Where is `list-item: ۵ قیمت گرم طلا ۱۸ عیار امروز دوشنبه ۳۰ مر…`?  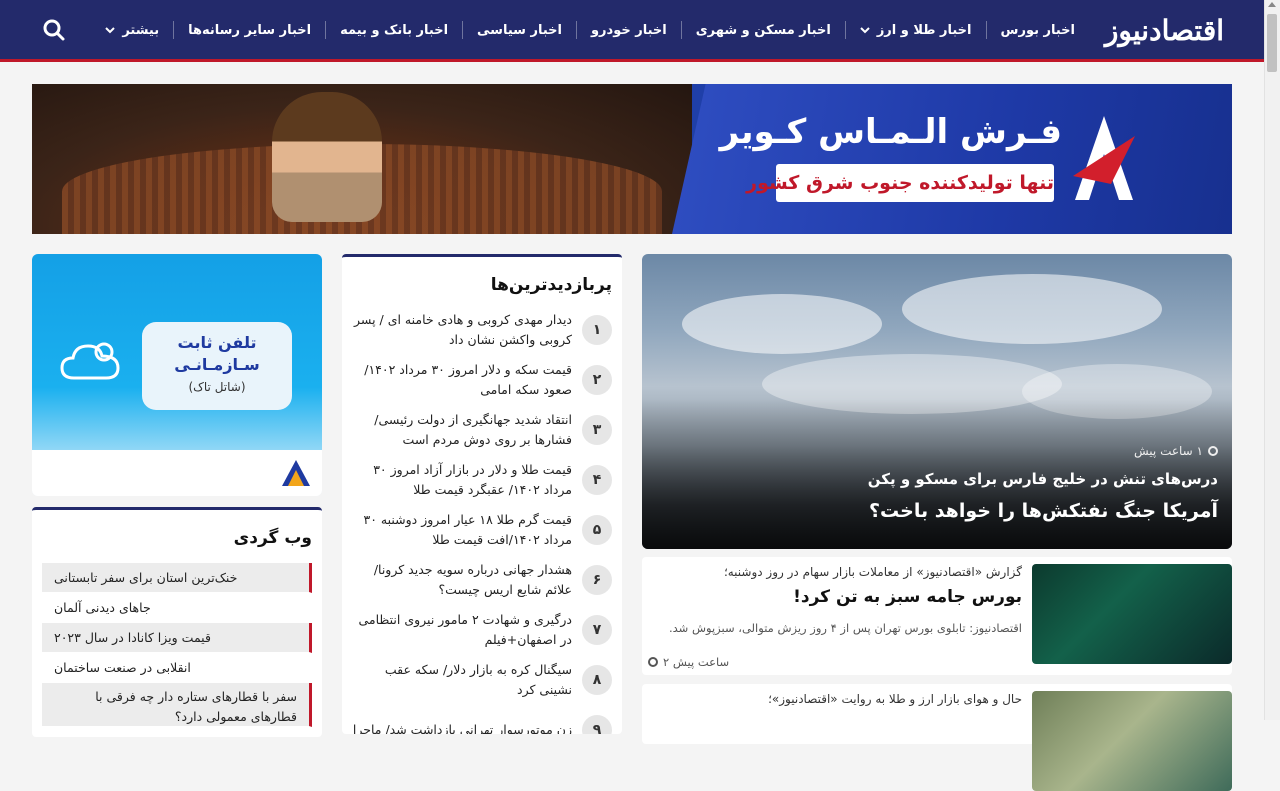 list-item: ۵ قیمت گرم طلا ۱۸ عیار امروز دوشنبه ۳۰ مر… is located at coordinates (481, 530).